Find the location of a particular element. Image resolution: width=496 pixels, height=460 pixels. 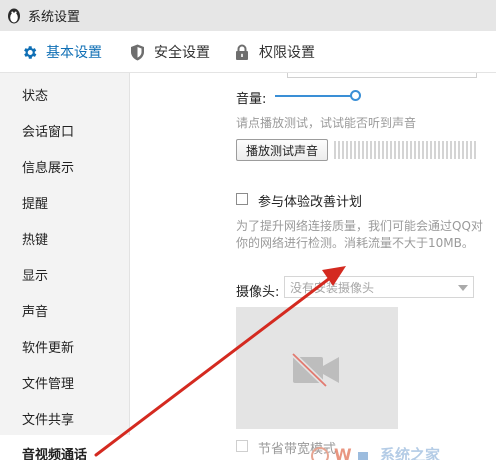

volume-slider-track is located at coordinates (316, 96).